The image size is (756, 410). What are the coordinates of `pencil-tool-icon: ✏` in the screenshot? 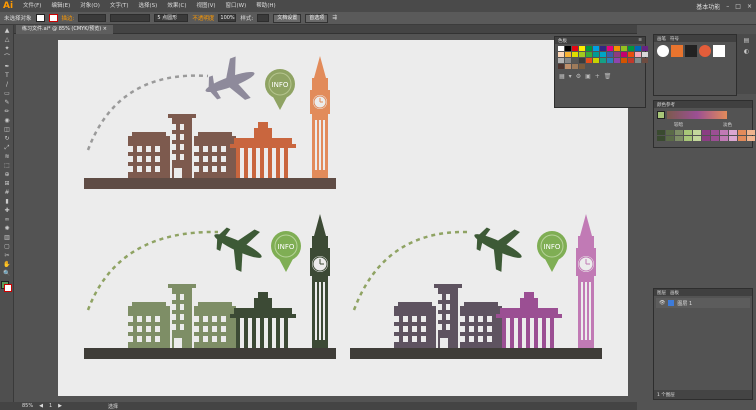 It's located at (7, 112).